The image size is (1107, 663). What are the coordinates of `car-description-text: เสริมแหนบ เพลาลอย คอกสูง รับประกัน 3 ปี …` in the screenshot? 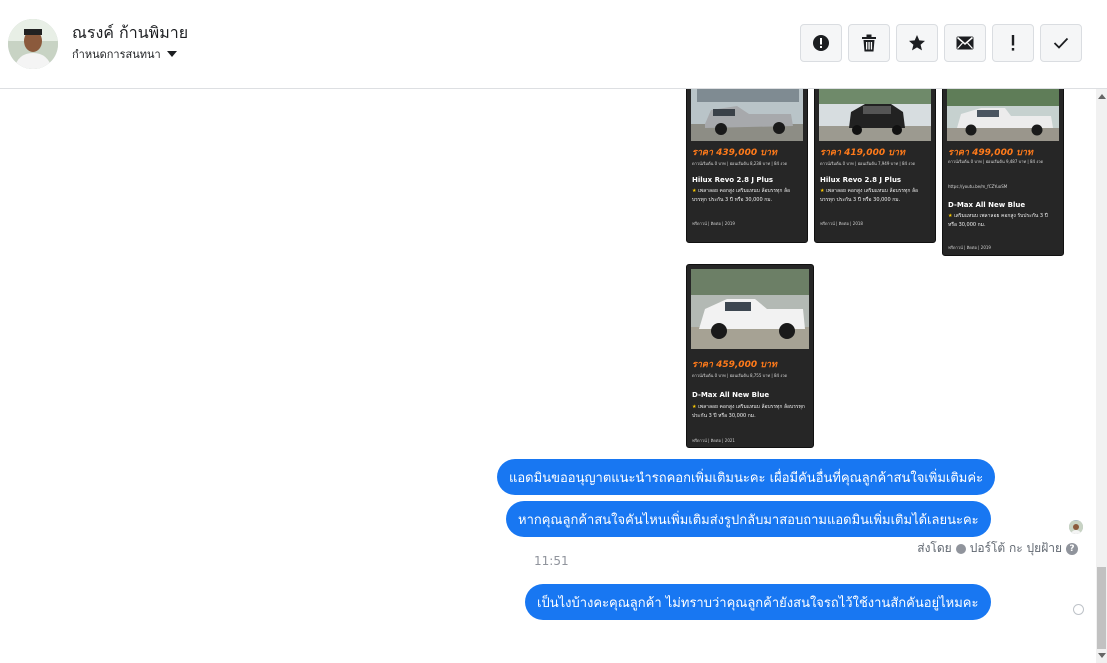 It's located at (998, 220).